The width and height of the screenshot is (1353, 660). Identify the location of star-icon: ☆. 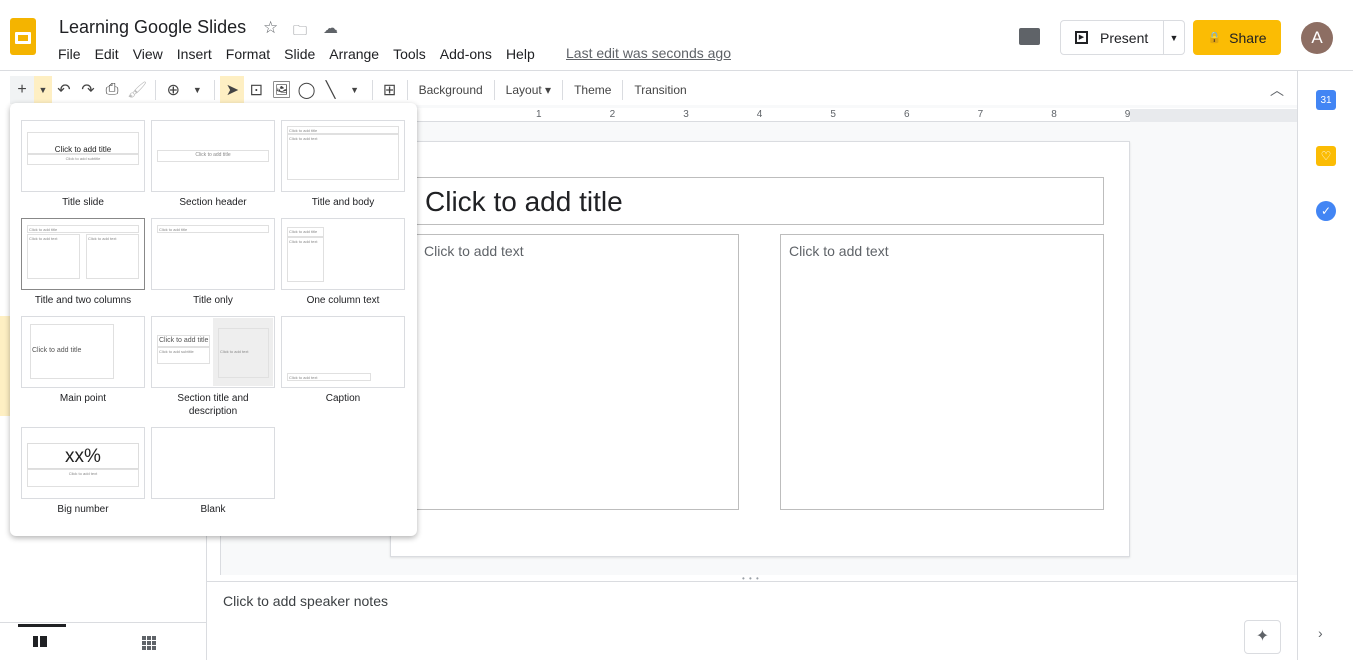
(270, 28).